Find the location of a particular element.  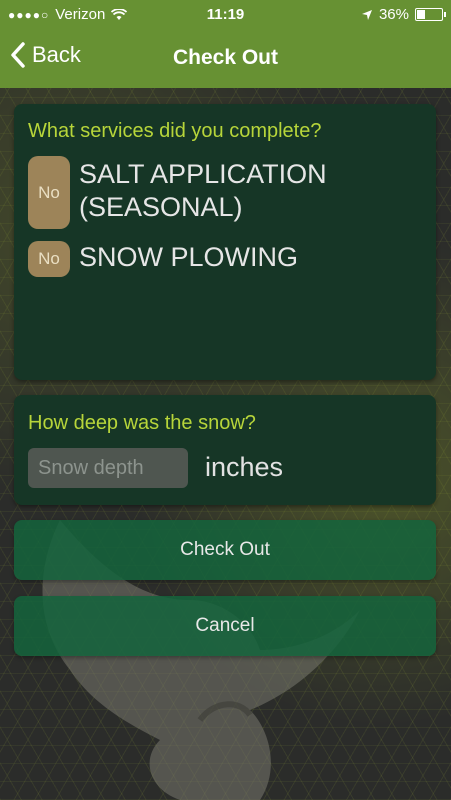

service-row-plowing: No SNOW PLOWING is located at coordinates (213, 259).